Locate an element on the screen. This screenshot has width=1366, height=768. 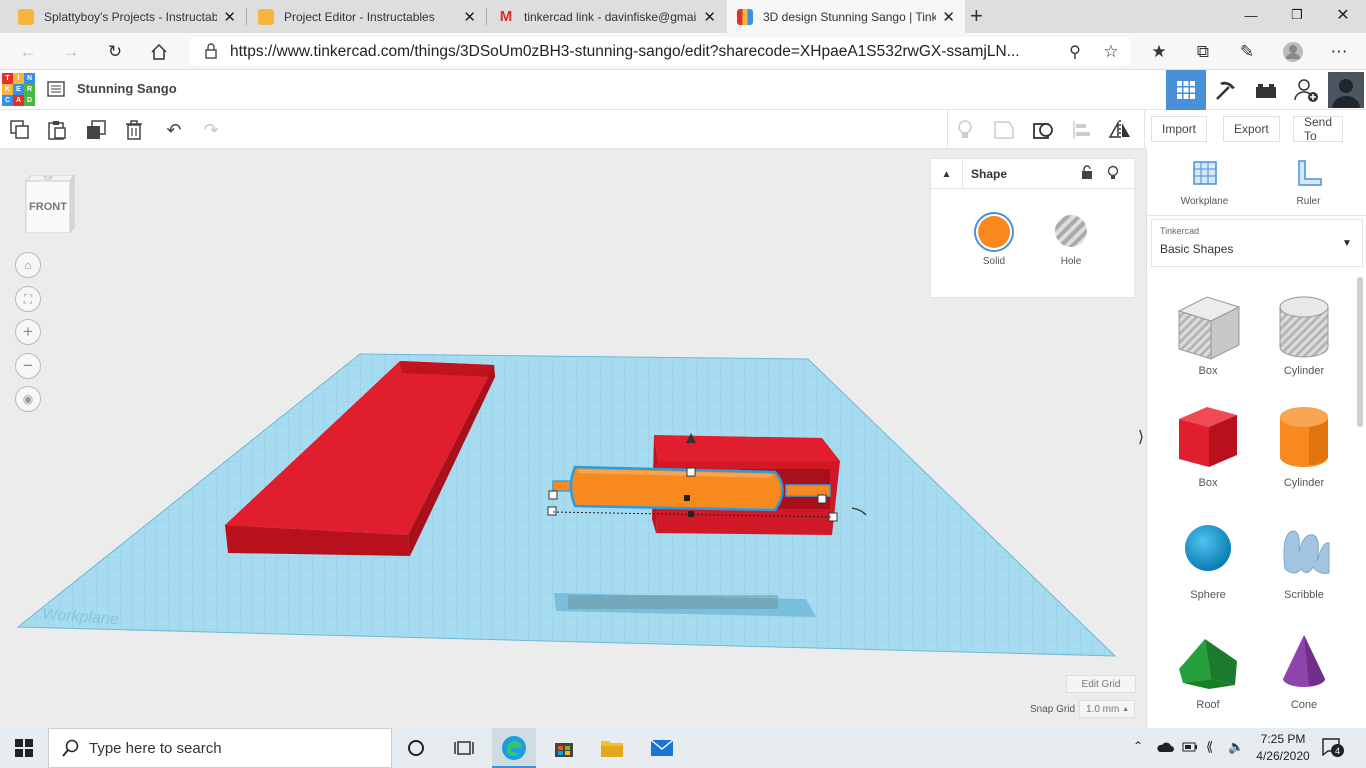
shape-tile-roof: Roof is located at coordinates (1208, 680).